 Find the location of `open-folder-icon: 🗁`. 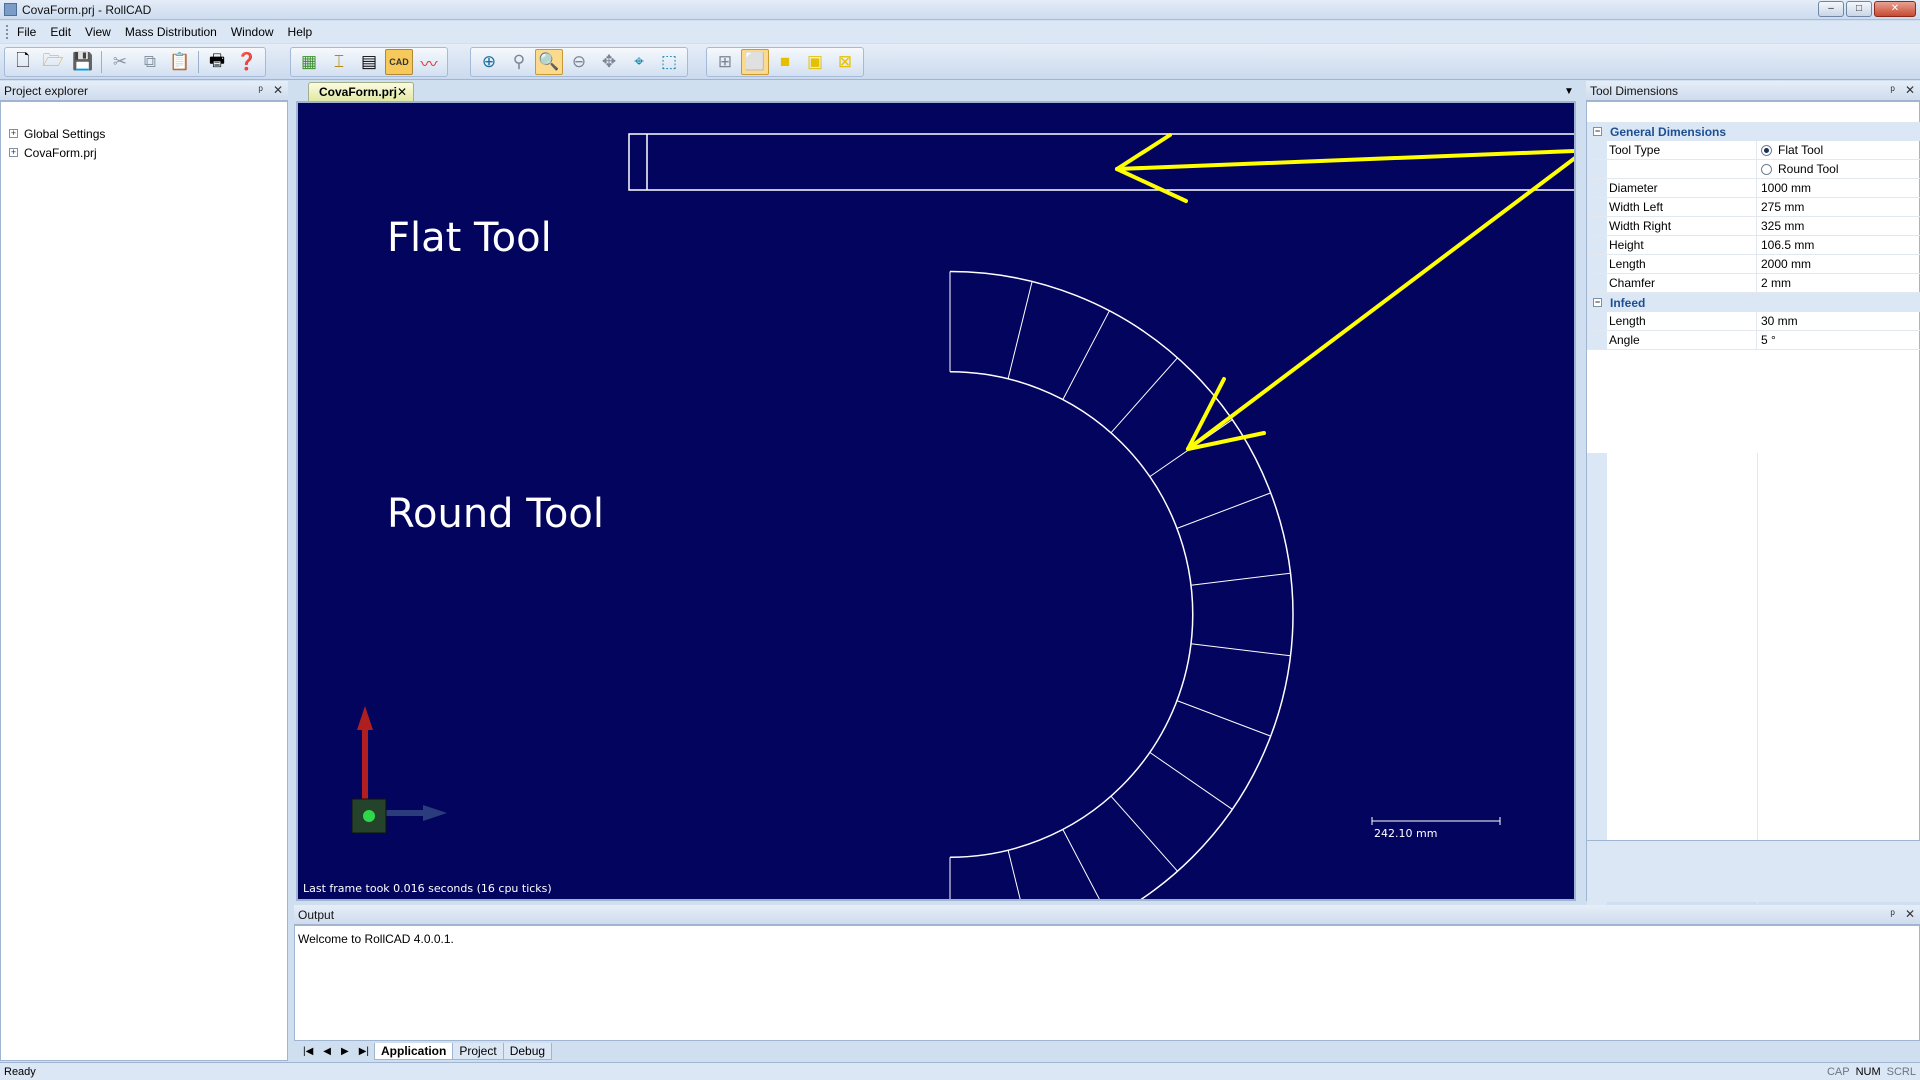

open-folder-icon: 🗁 is located at coordinates (53, 62).